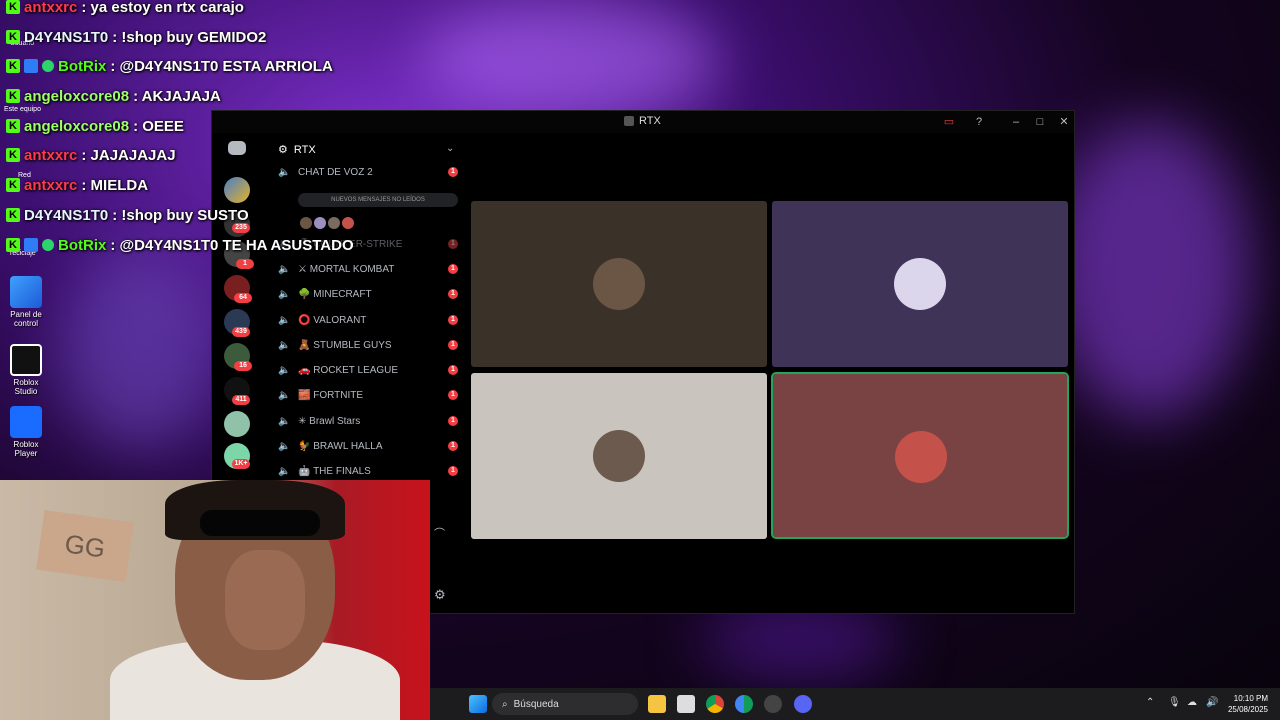 The height and width of the screenshot is (720, 1280). What do you see at coordinates (1212, 702) in the screenshot?
I see `volume-icon: 🔊` at bounding box center [1212, 702].